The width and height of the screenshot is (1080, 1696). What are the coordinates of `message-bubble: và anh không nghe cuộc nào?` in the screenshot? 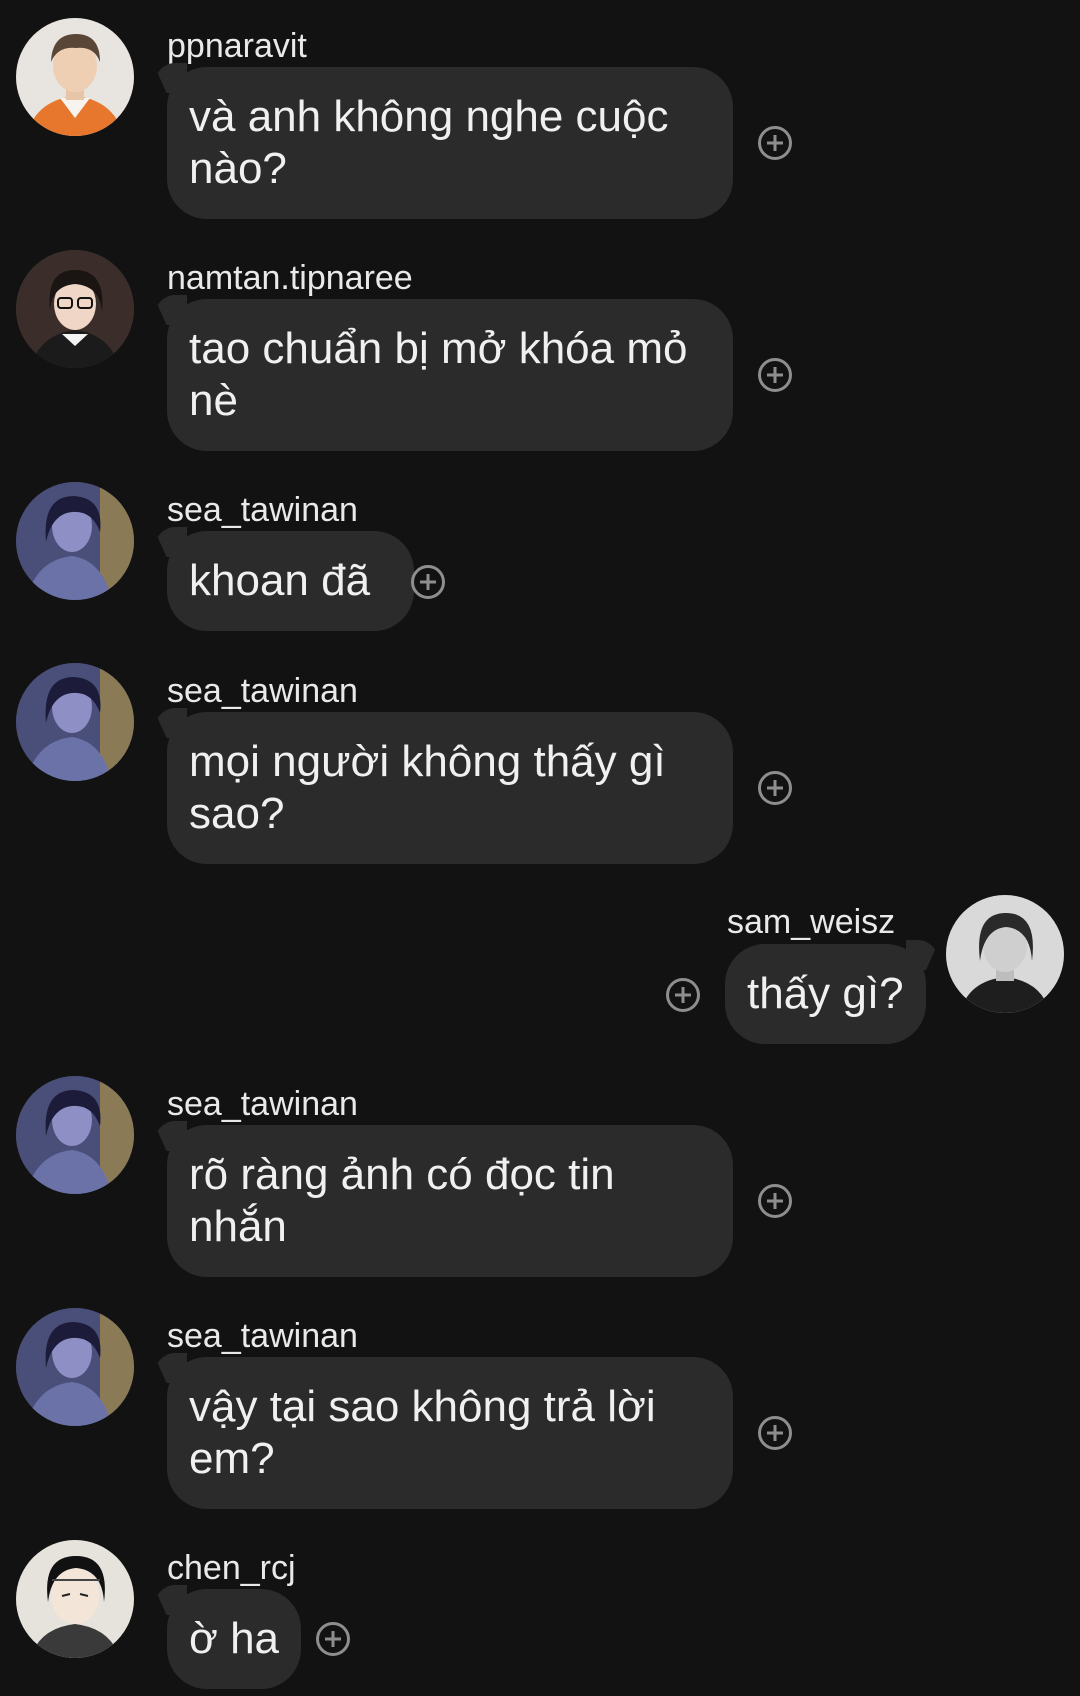 It's located at (450, 143).